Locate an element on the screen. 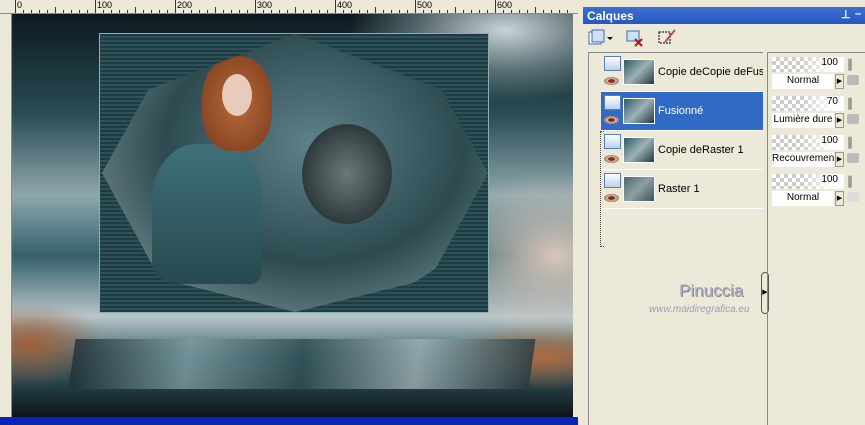 This screenshot has height=425, width=865. layer-name: Copie deRaster 1 is located at coordinates (701, 150).